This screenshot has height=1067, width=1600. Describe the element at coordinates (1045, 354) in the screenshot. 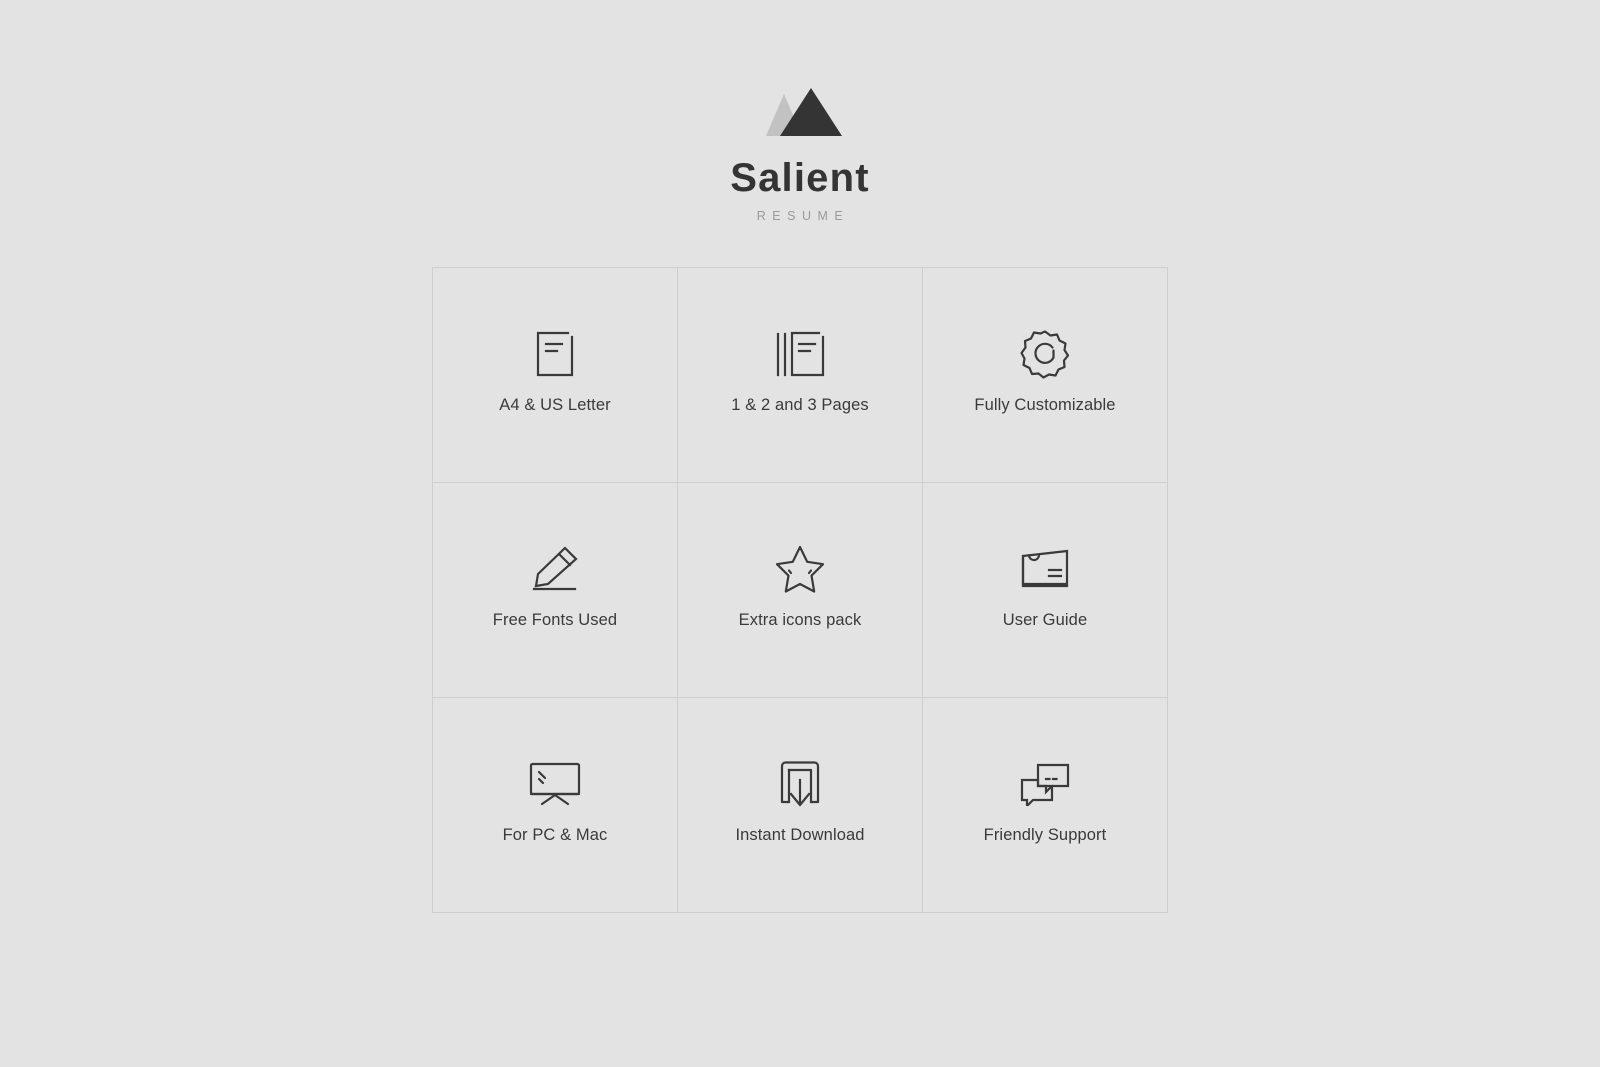

I see `gear-icon` at that location.